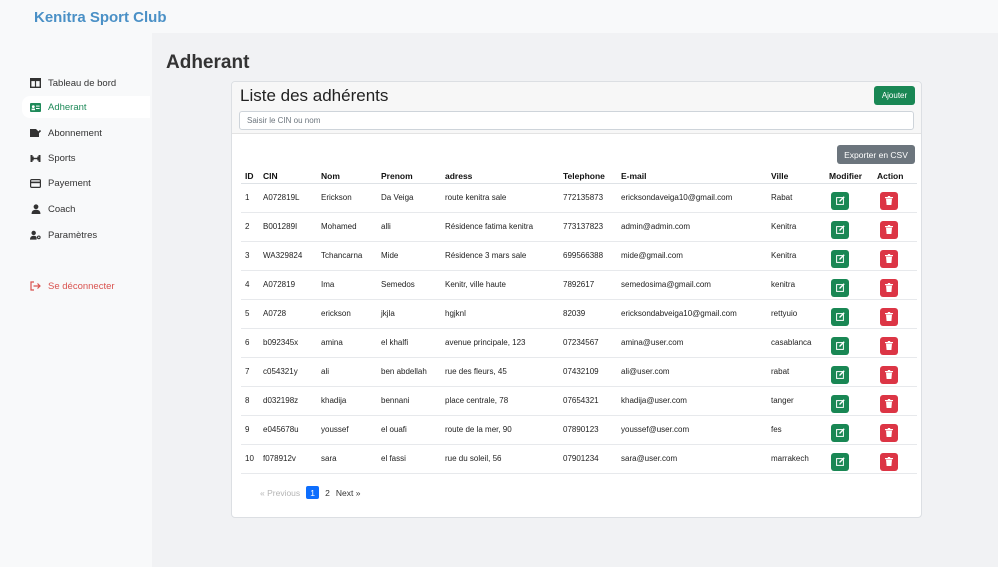 The image size is (998, 567). Describe the element at coordinates (250, 256) in the screenshot. I see `table-cell: 3` at that location.